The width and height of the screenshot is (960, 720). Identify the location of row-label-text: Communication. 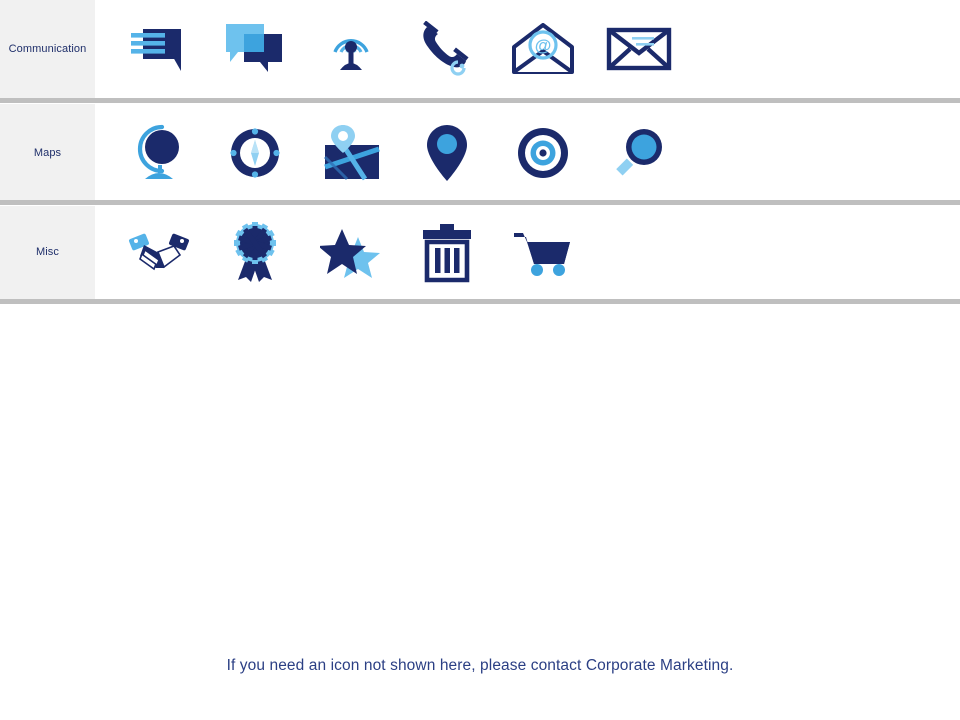
(47, 48).